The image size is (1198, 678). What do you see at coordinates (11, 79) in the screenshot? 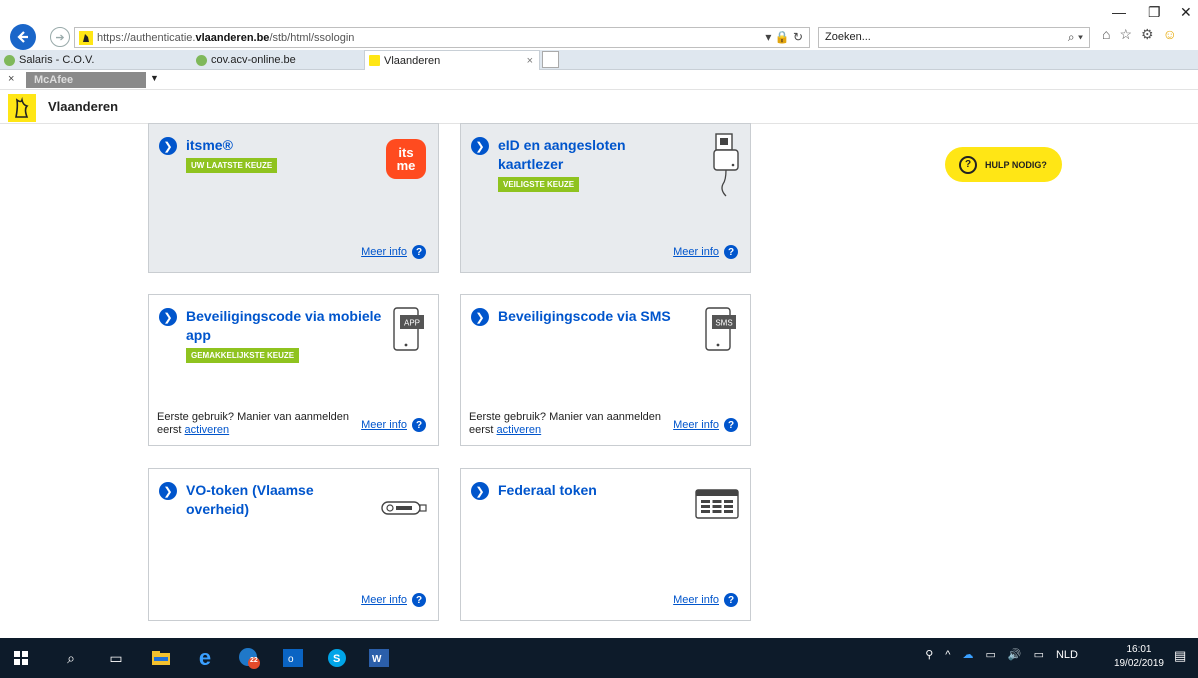
I see `toolbar-close-icon: ×` at bounding box center [11, 79].